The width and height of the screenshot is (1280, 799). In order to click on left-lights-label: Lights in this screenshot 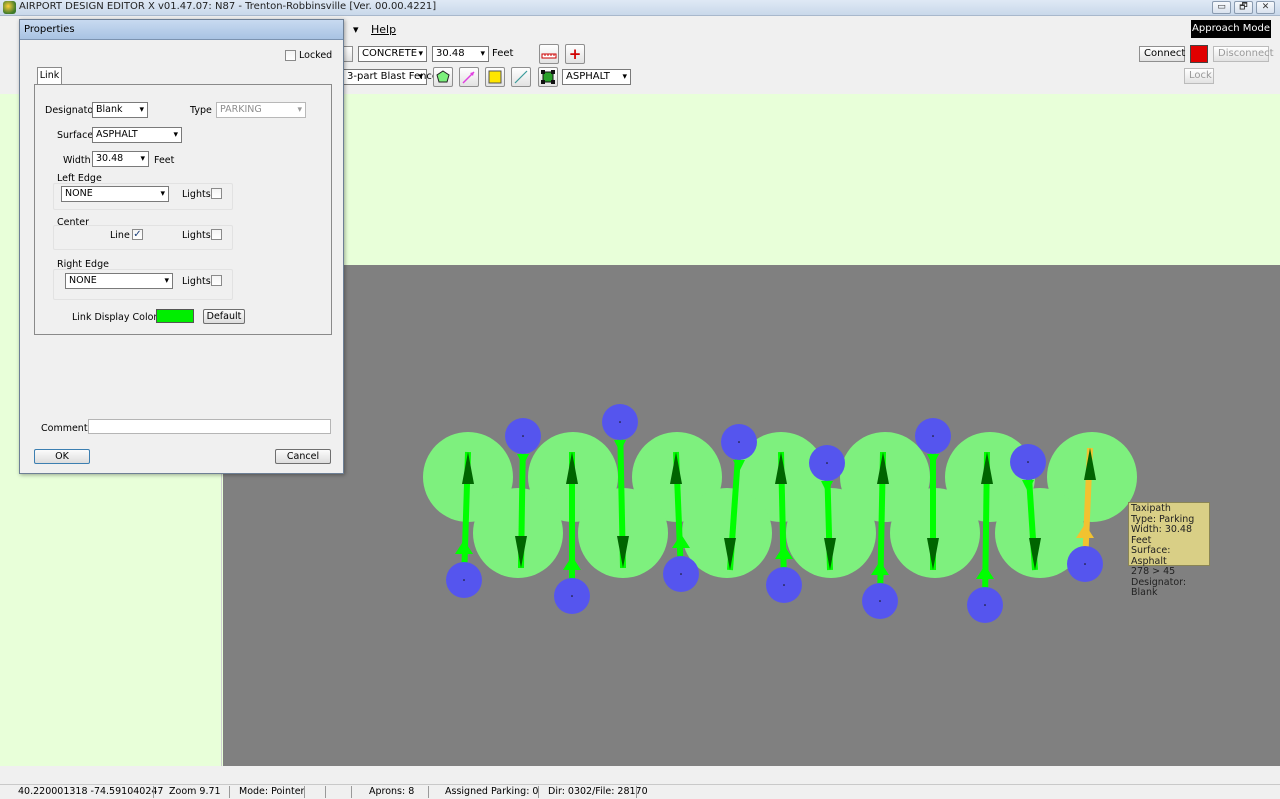, I will do `click(196, 194)`.